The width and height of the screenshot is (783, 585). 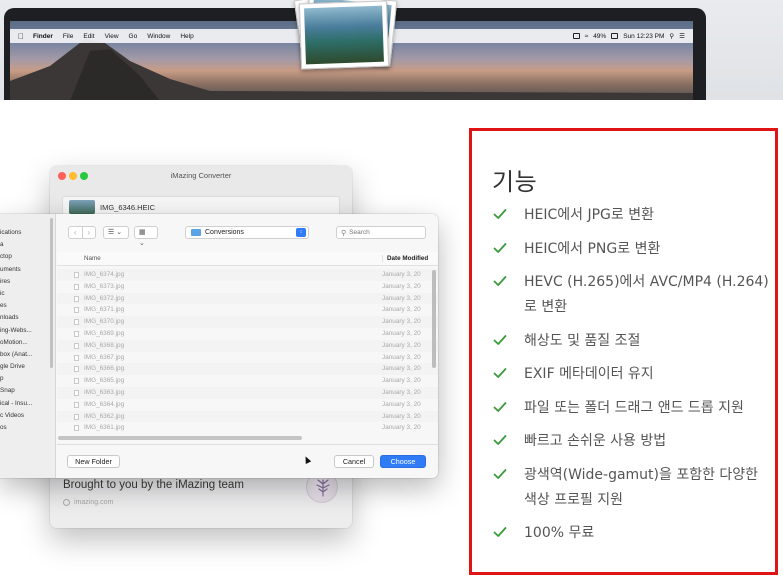 I want to click on feature-item: 100% 무료, so click(x=636, y=533).